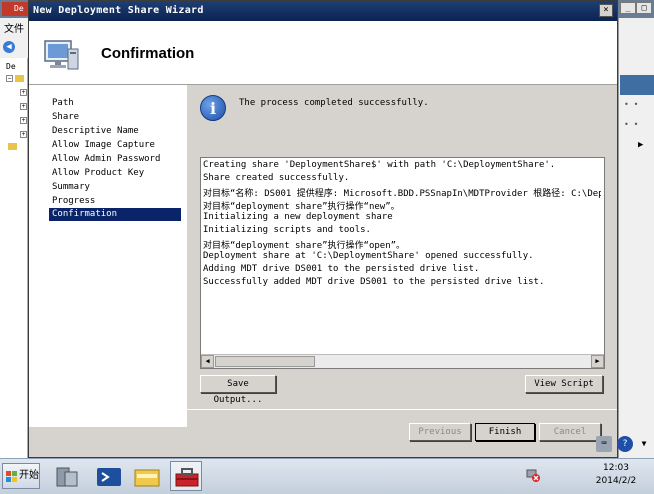 Image resolution: width=654 pixels, height=494 pixels. I want to click on tree-item: −, so click(16, 80).